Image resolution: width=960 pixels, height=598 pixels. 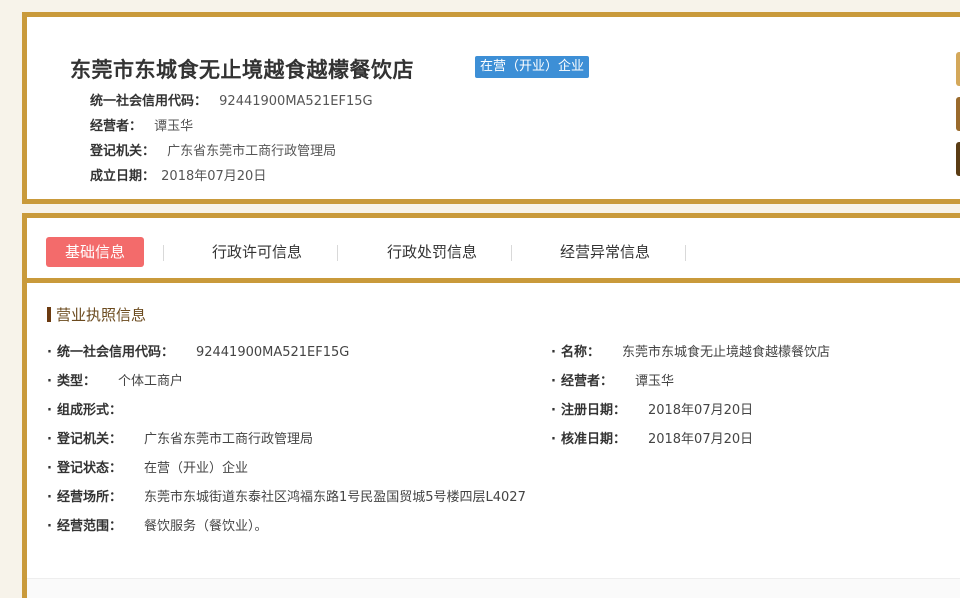 I want to click on field-value: 个体工商户, so click(x=150, y=381).